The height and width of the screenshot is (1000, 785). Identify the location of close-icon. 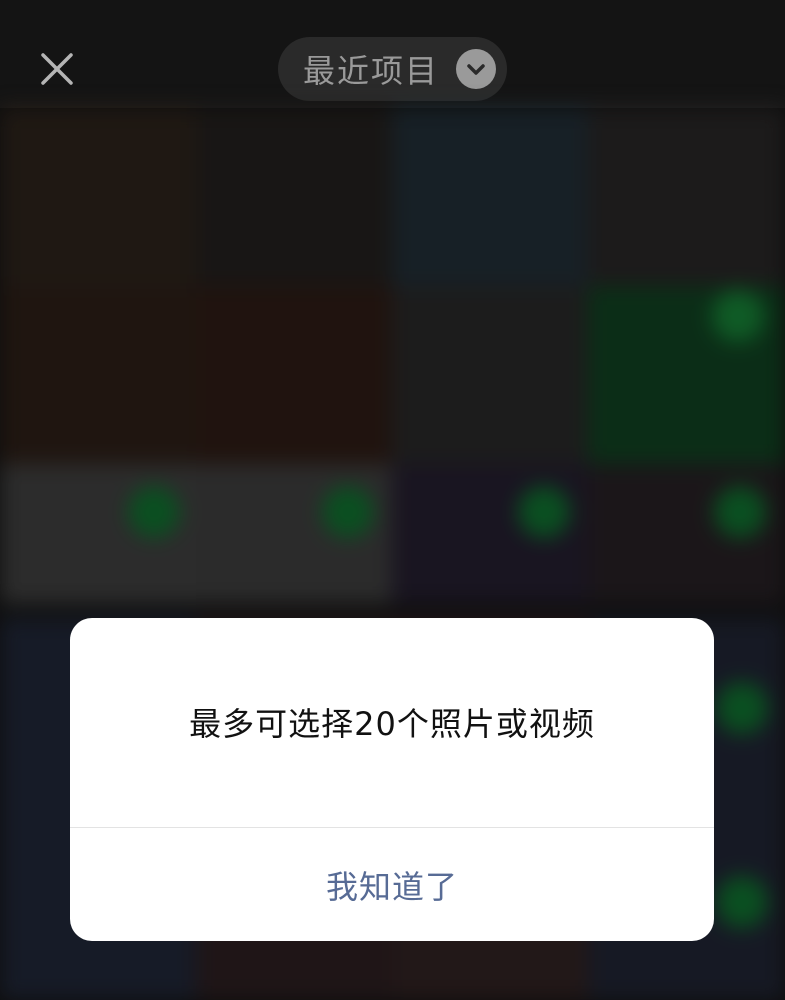
(57, 69).